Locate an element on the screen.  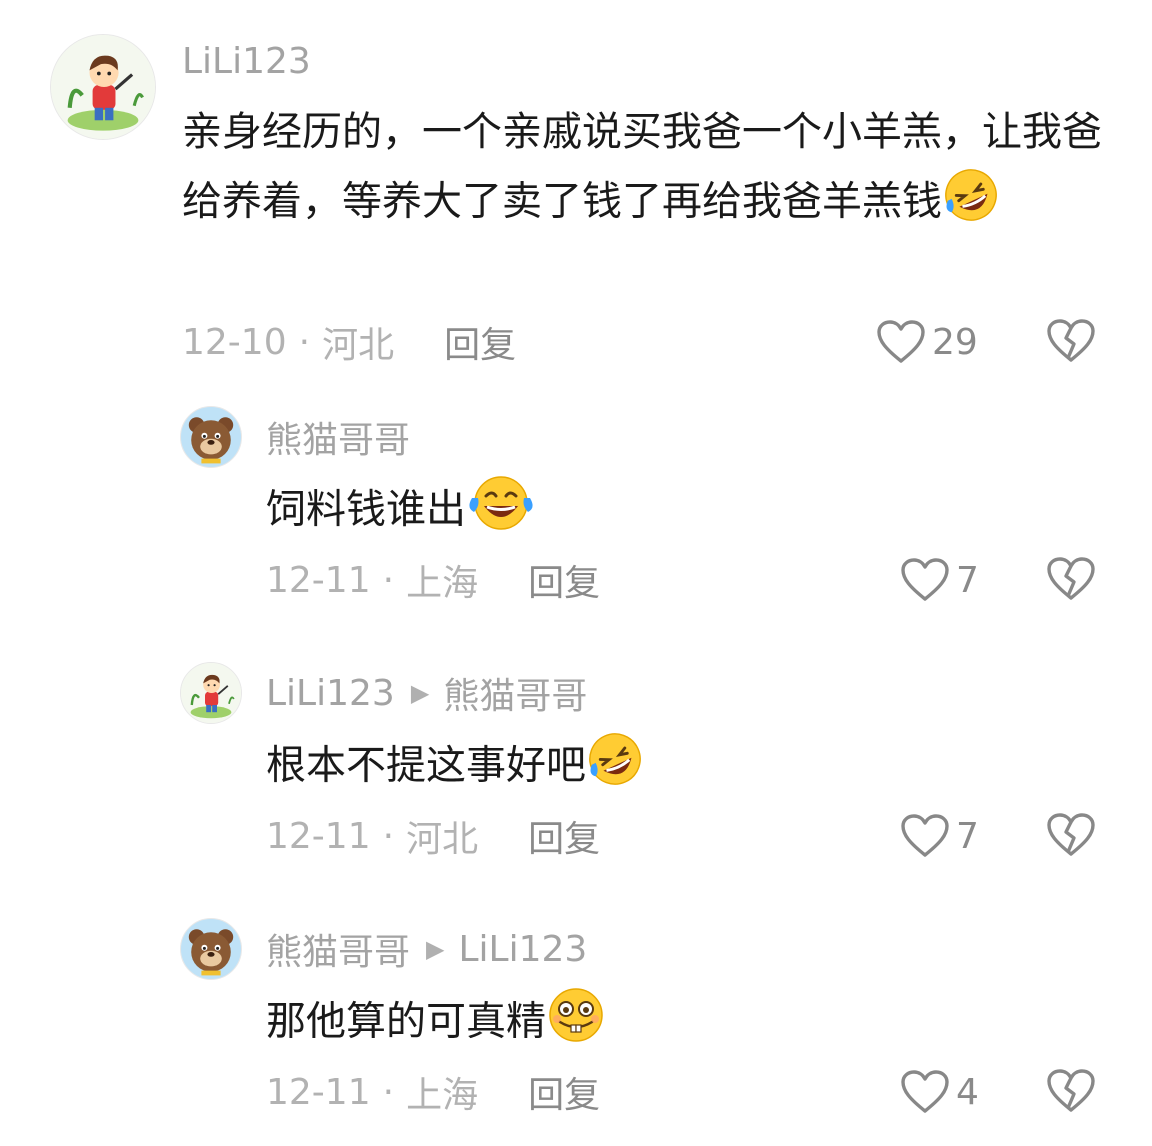
comment-text-body: 根本不提这事好吧 is located at coordinates (426, 765).